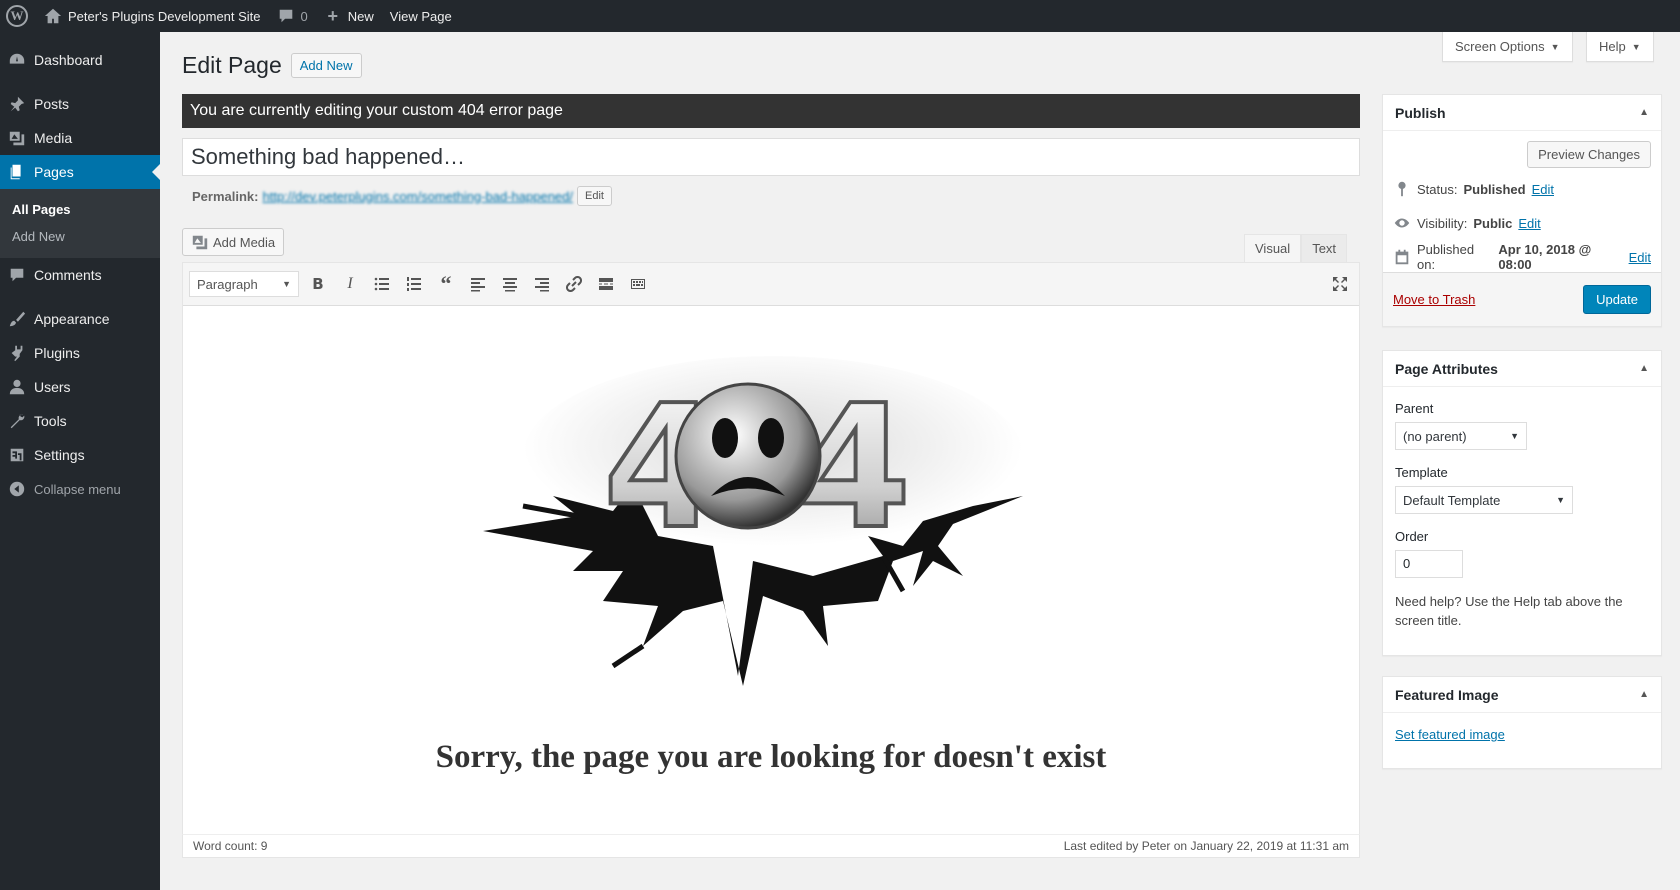  I want to click on parent-select: (no parent) ▼, so click(1461, 436).